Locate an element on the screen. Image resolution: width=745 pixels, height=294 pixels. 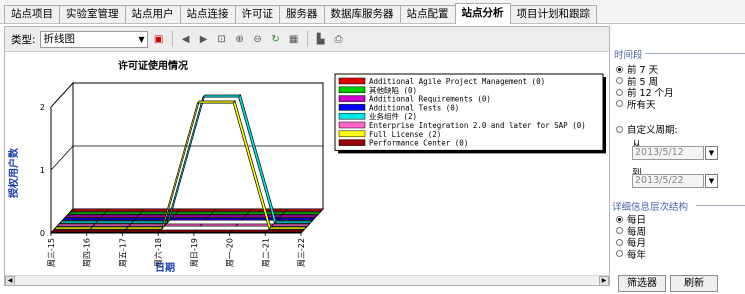
chart-type-icon: ▙ is located at coordinates (321, 39).